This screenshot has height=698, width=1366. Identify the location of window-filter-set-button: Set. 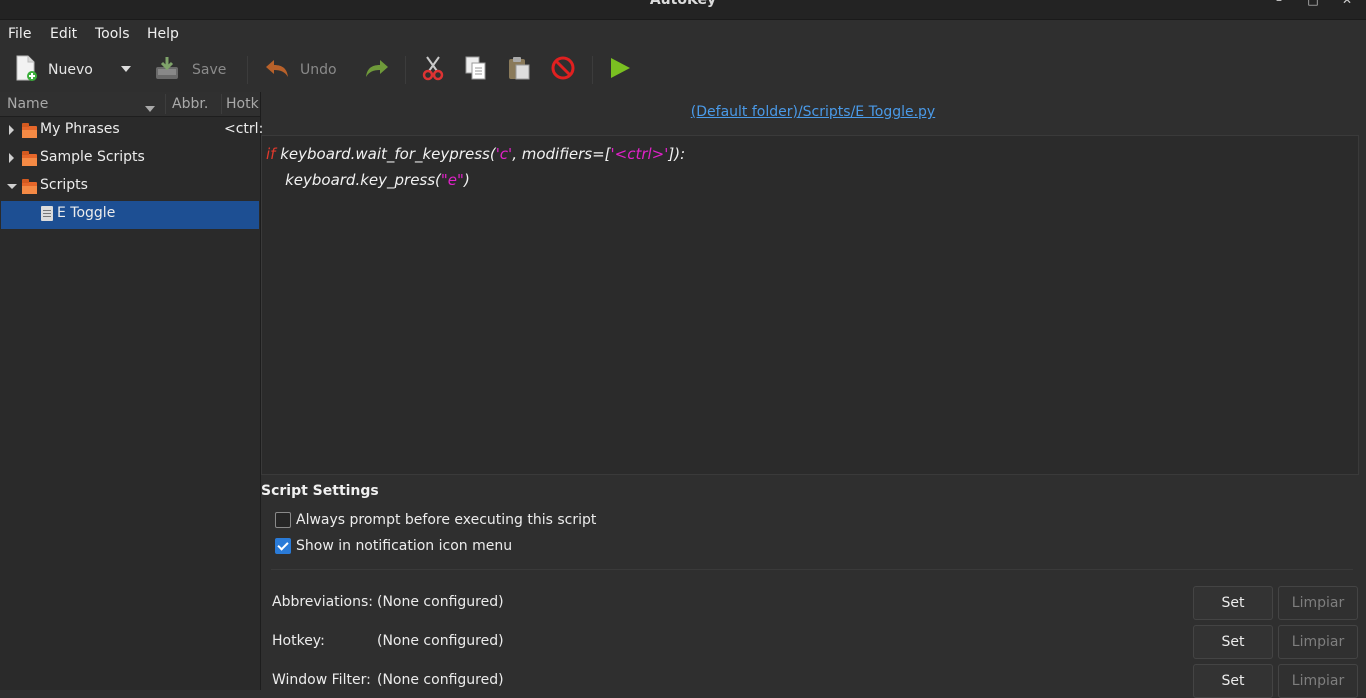
(1233, 681).